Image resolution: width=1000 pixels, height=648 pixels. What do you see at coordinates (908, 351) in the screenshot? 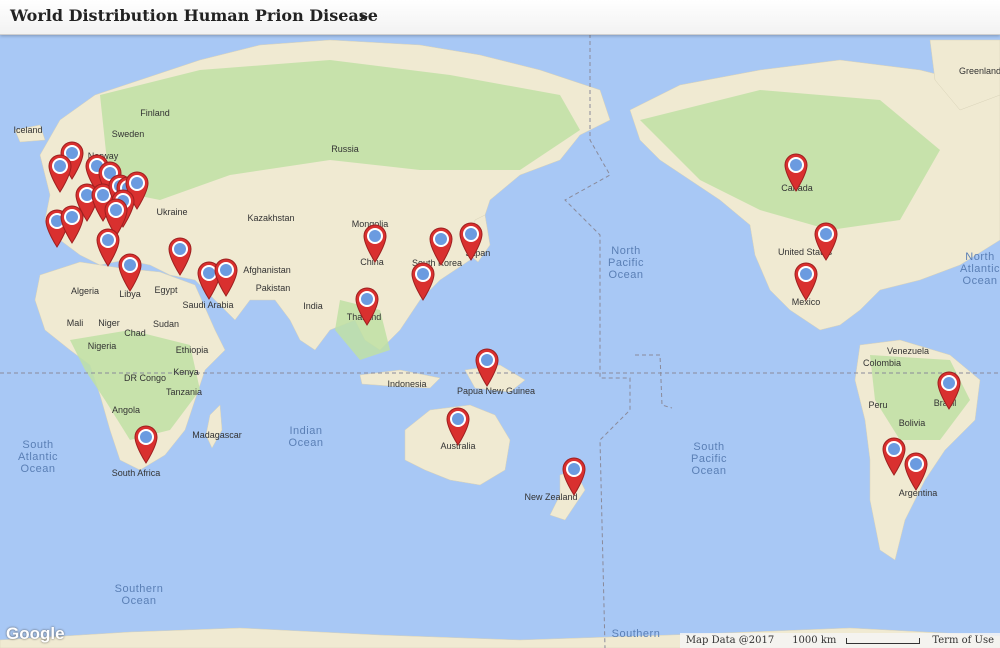
I see `label-venezuela: Venezuela` at bounding box center [908, 351].